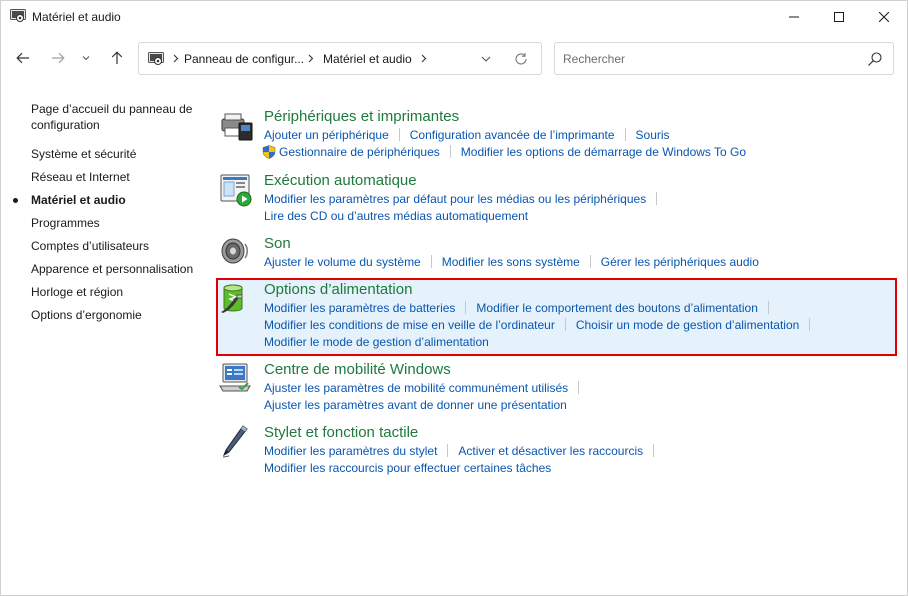  What do you see at coordinates (277, 243) in the screenshot?
I see `category-title: Son` at bounding box center [277, 243].